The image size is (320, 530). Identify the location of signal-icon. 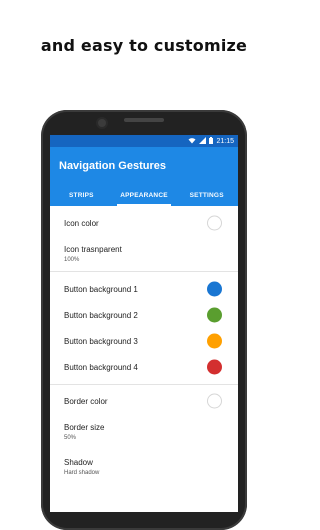
(203, 141).